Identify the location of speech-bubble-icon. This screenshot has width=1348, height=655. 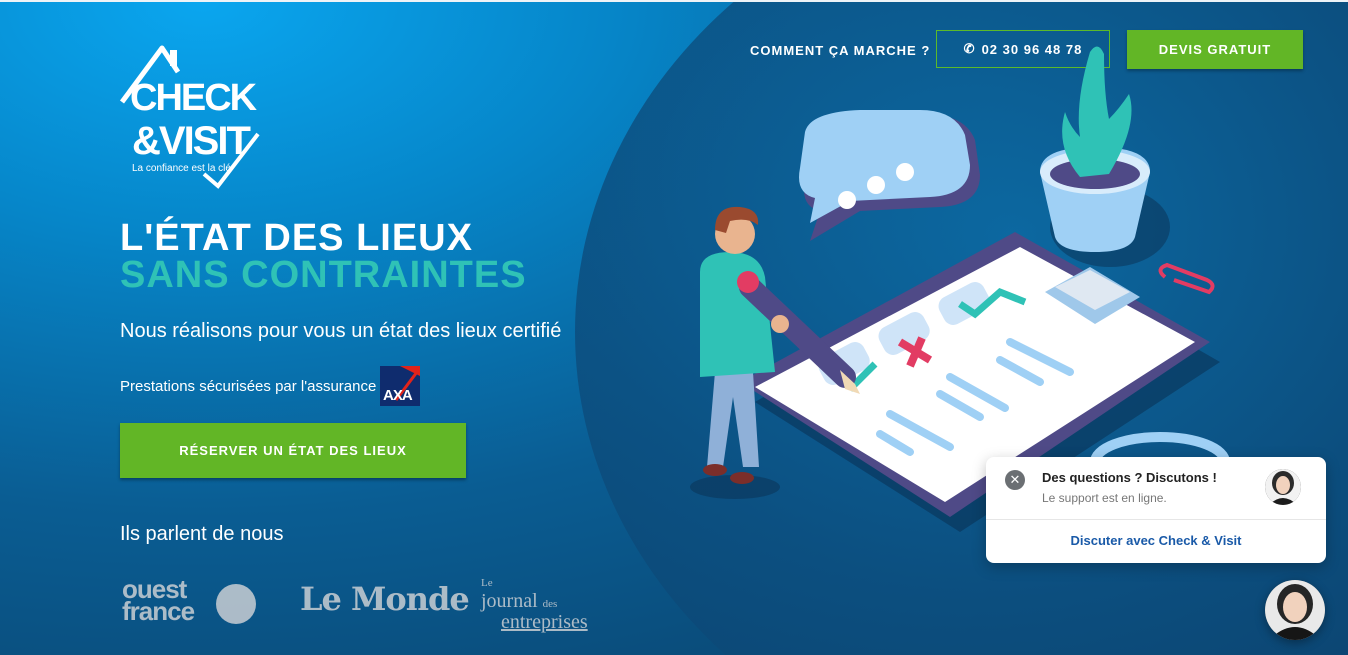
(889, 175).